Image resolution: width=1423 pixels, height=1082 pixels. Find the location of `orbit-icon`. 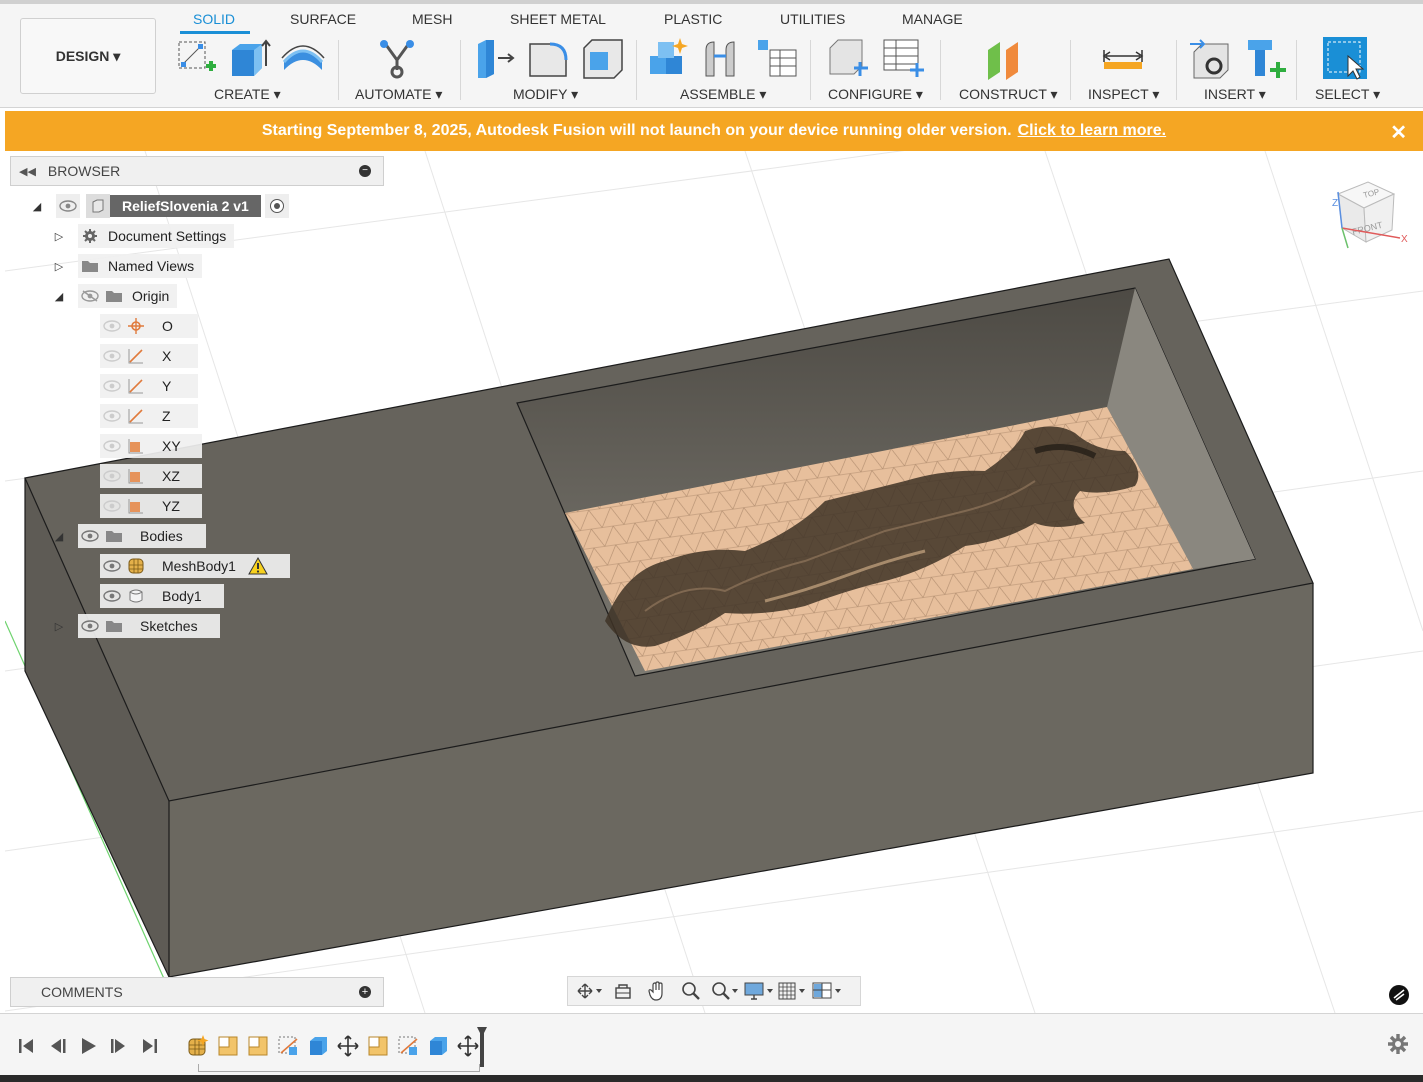

orbit-icon is located at coordinates (589, 991).